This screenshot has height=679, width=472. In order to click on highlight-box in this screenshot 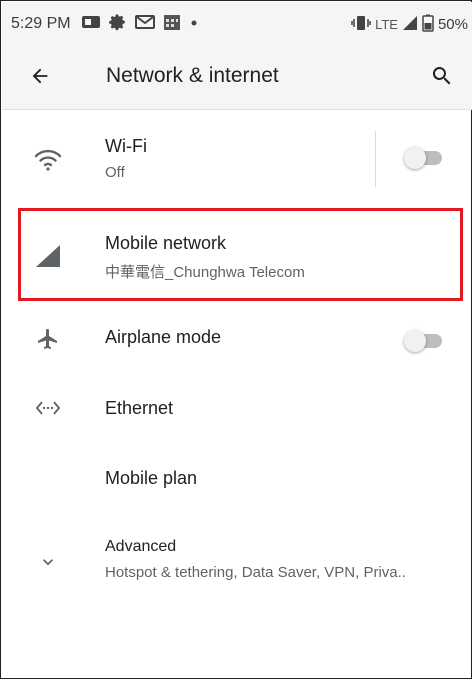, I will do `click(240, 254)`.